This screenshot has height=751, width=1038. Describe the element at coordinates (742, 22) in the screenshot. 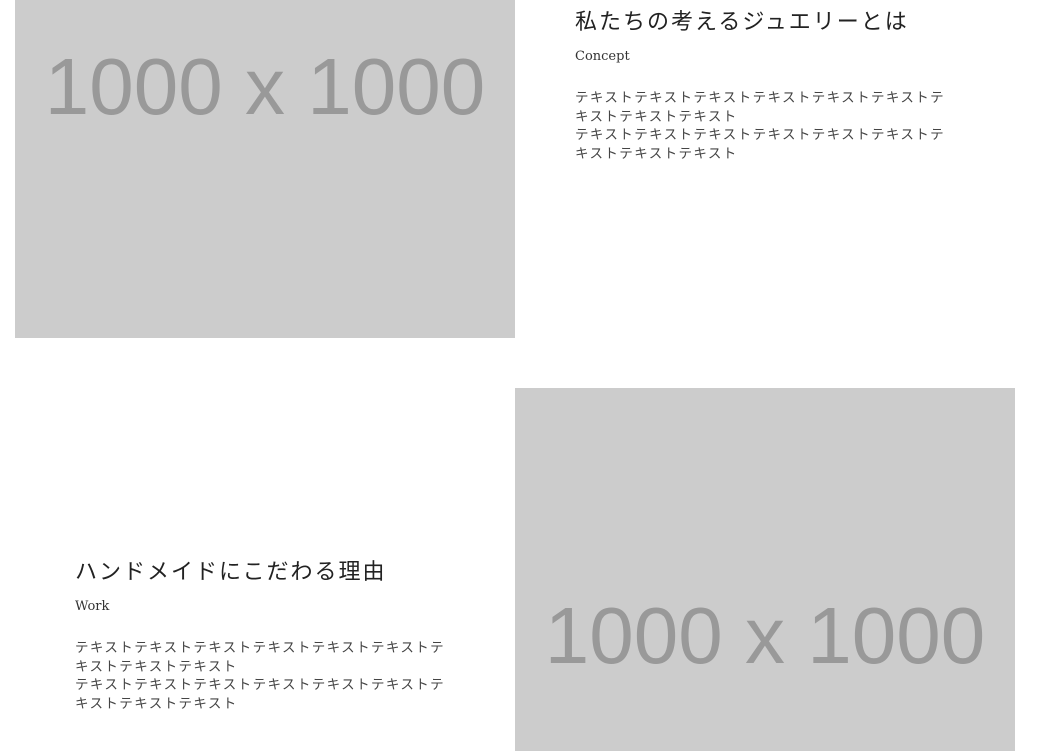

I see `section-heading: 私たちの考えるジュエリーとは` at that location.